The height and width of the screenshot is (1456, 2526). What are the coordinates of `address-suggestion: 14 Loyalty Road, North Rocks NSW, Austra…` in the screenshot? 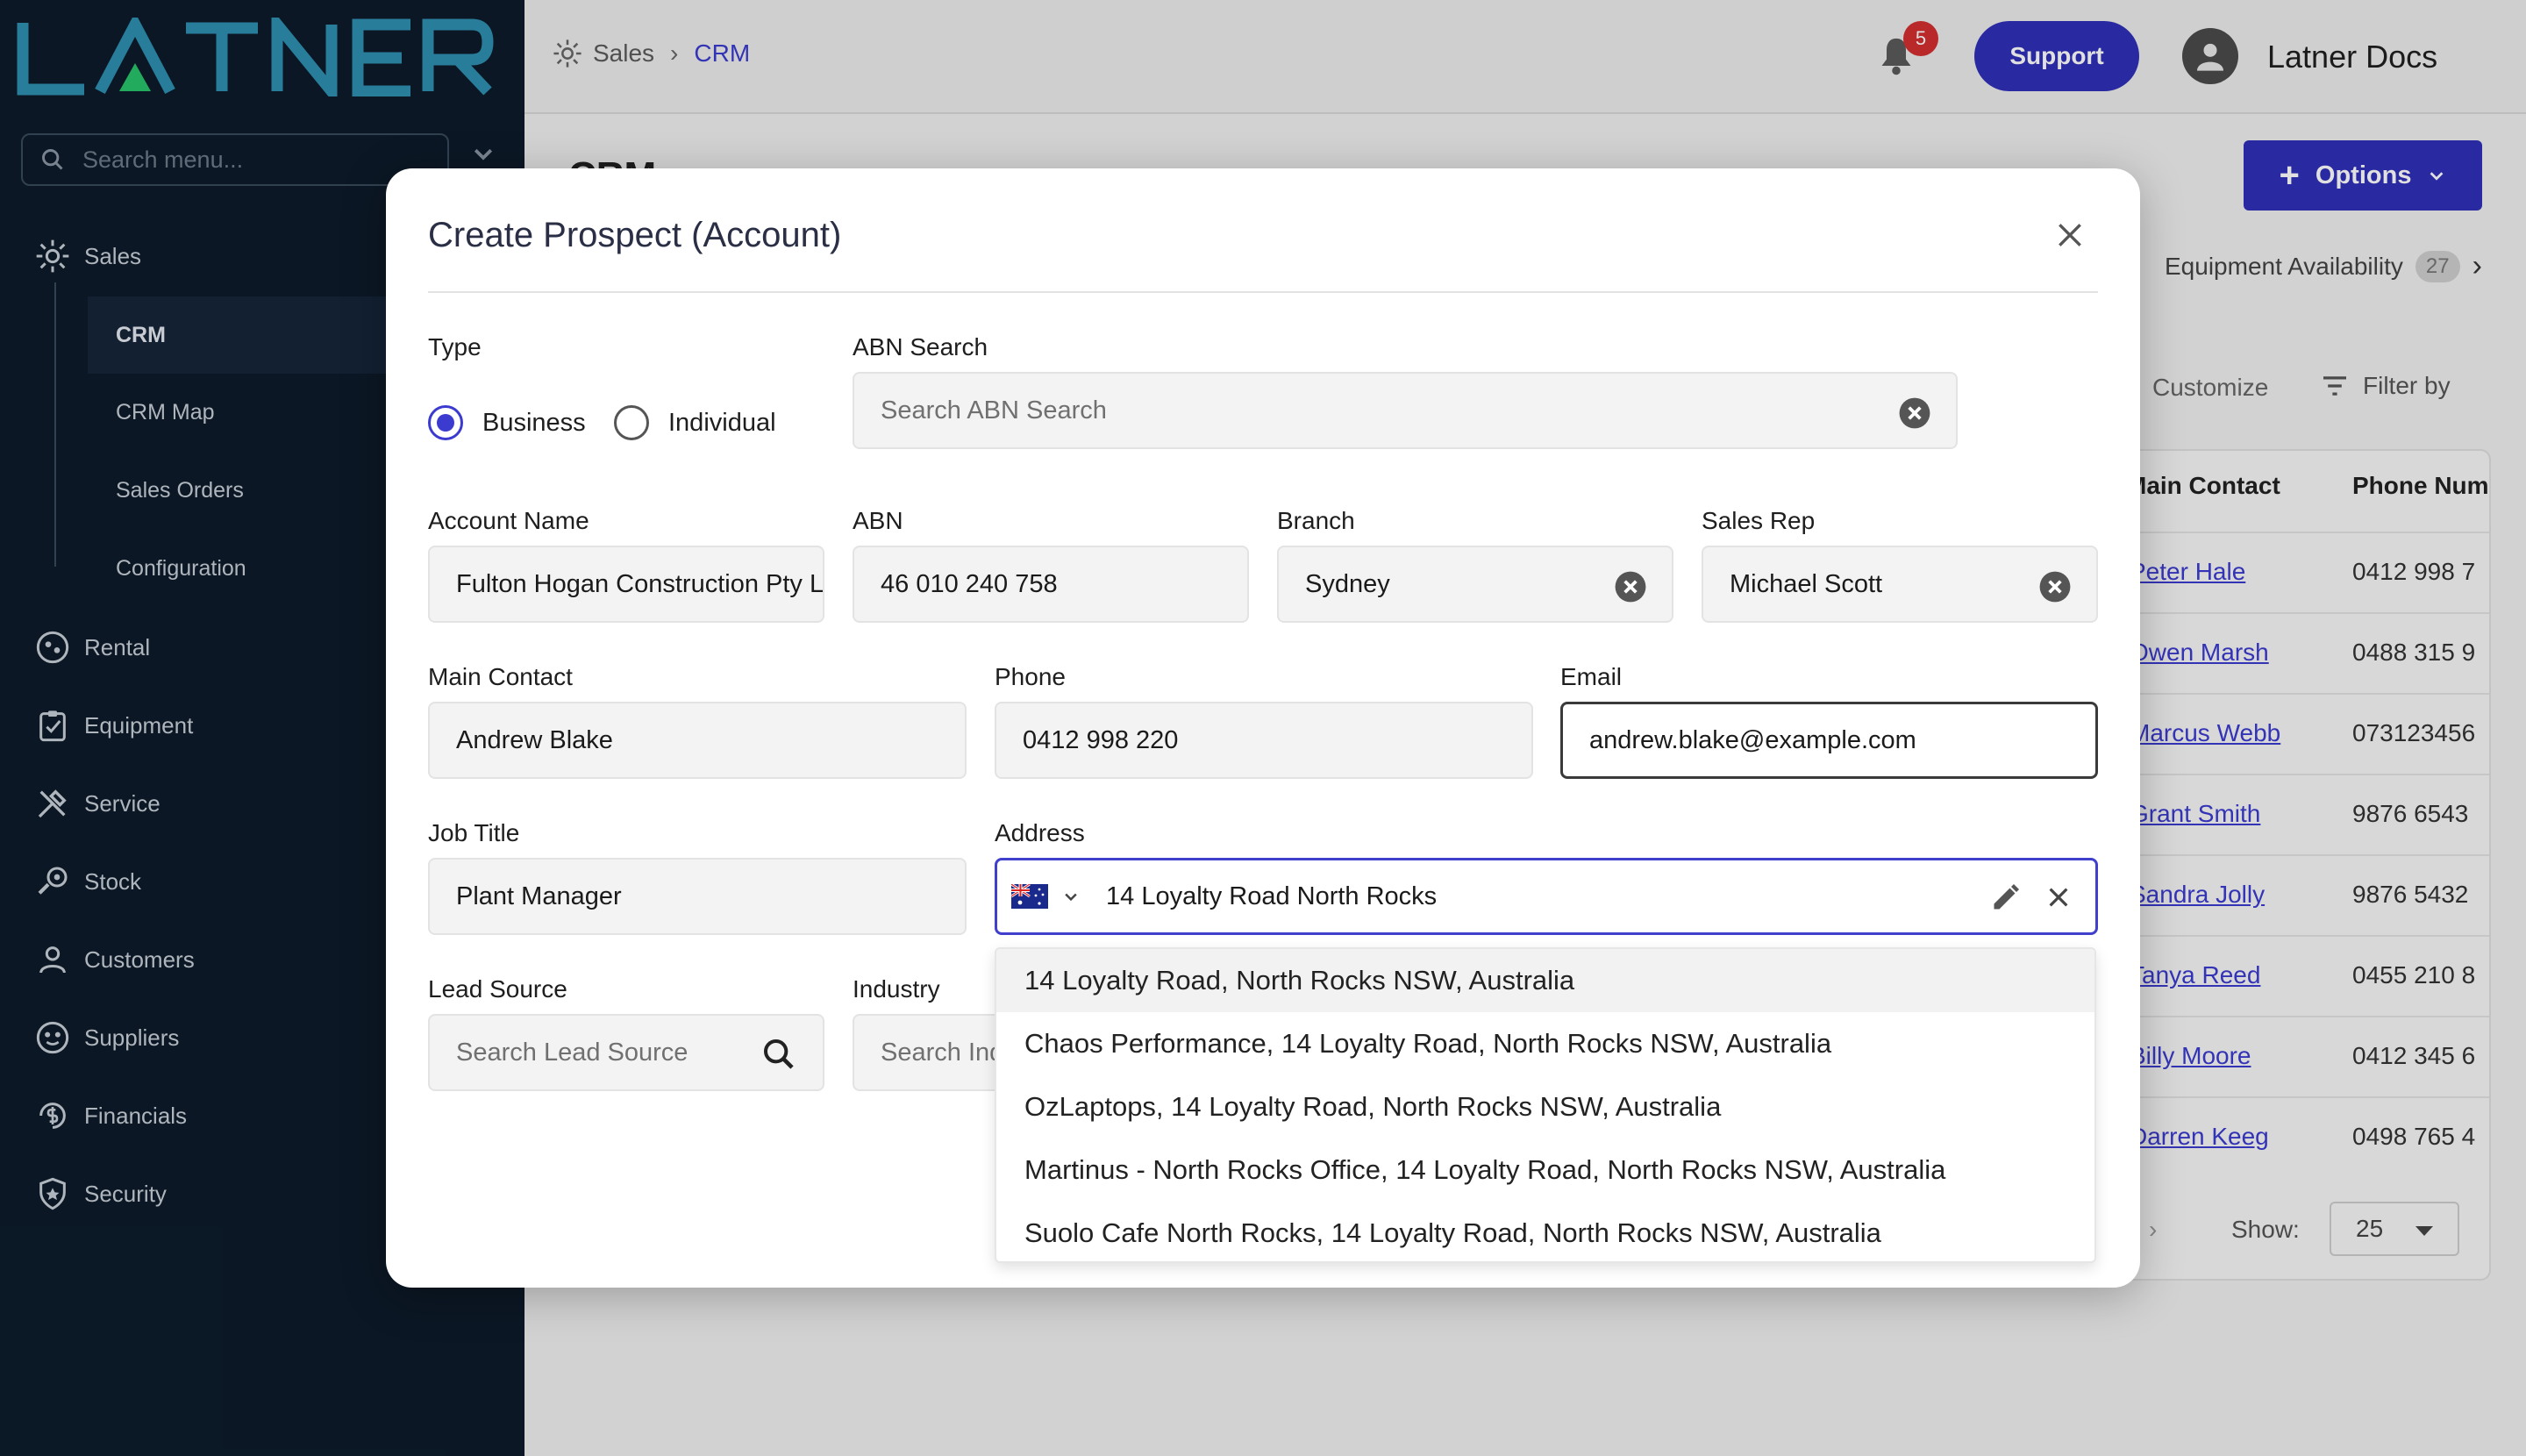 It's located at (1545, 980).